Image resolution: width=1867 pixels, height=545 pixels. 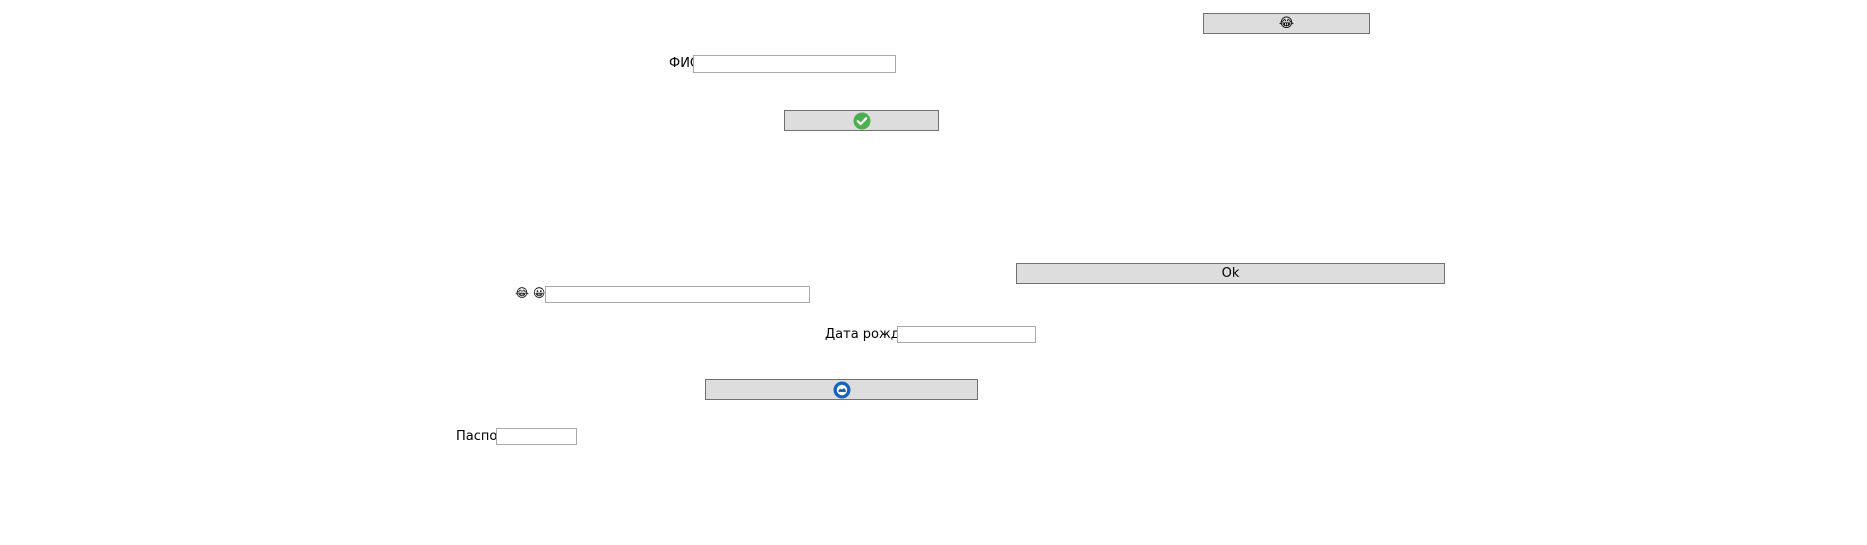 What do you see at coordinates (1230, 273) in the screenshot?
I see `ok-button: Ok` at bounding box center [1230, 273].